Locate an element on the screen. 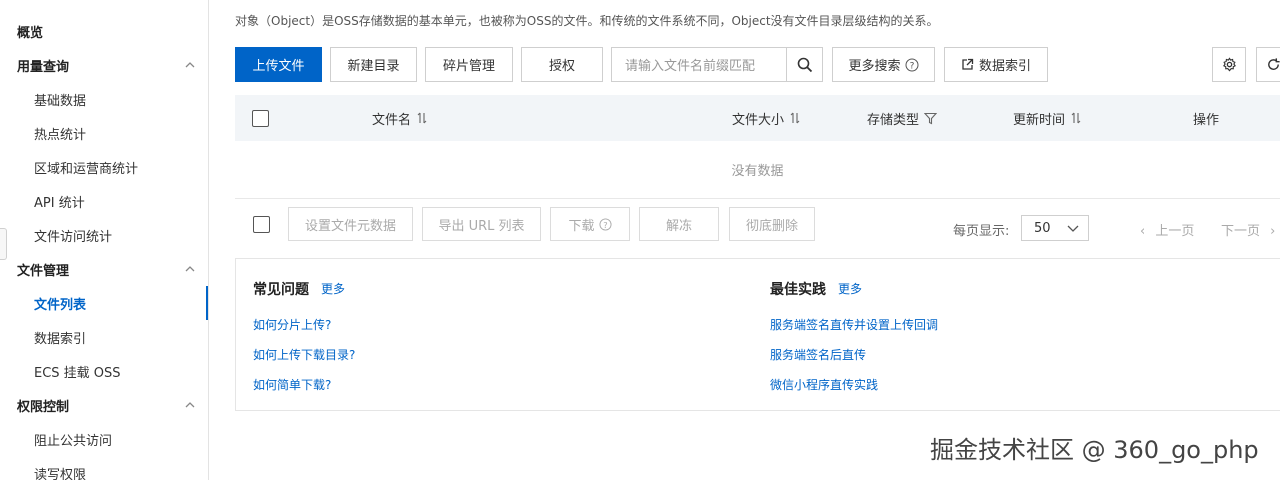 Image resolution: width=1280 pixels, height=480 pixels. column-header-storage-type: 存储类型 is located at coordinates (902, 118).